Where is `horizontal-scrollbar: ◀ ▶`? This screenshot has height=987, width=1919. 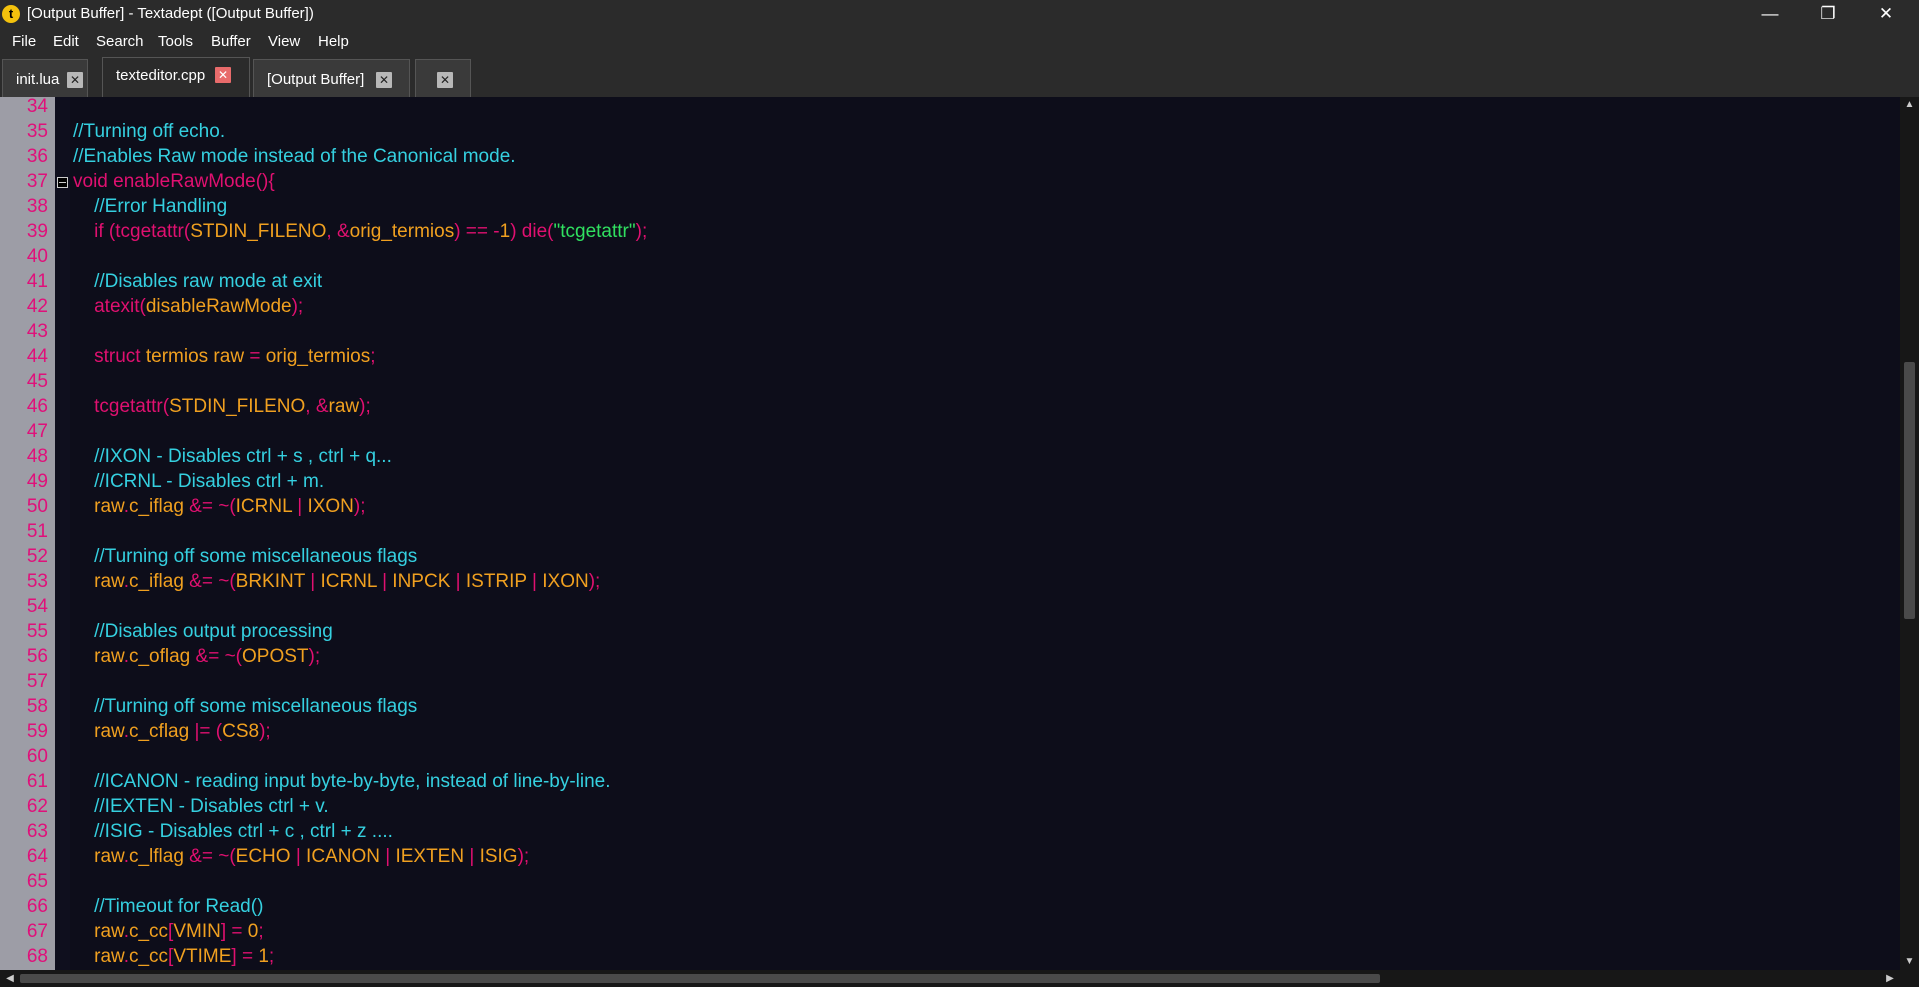 horizontal-scrollbar: ◀ ▶ is located at coordinates (950, 978).